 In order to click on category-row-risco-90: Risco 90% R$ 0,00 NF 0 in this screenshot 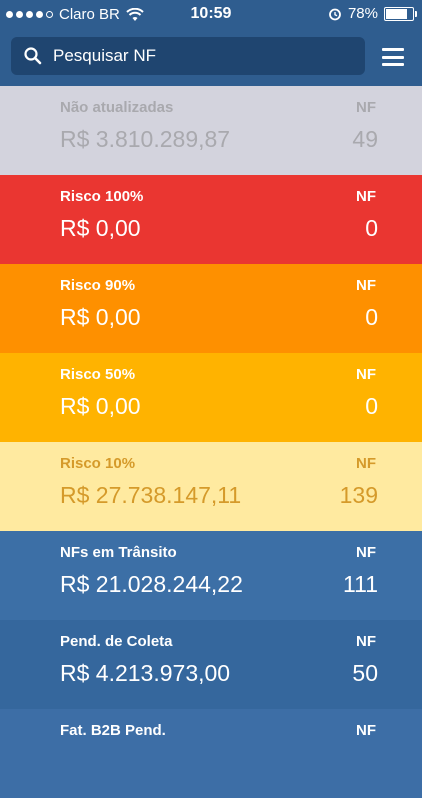, I will do `click(211, 308)`.